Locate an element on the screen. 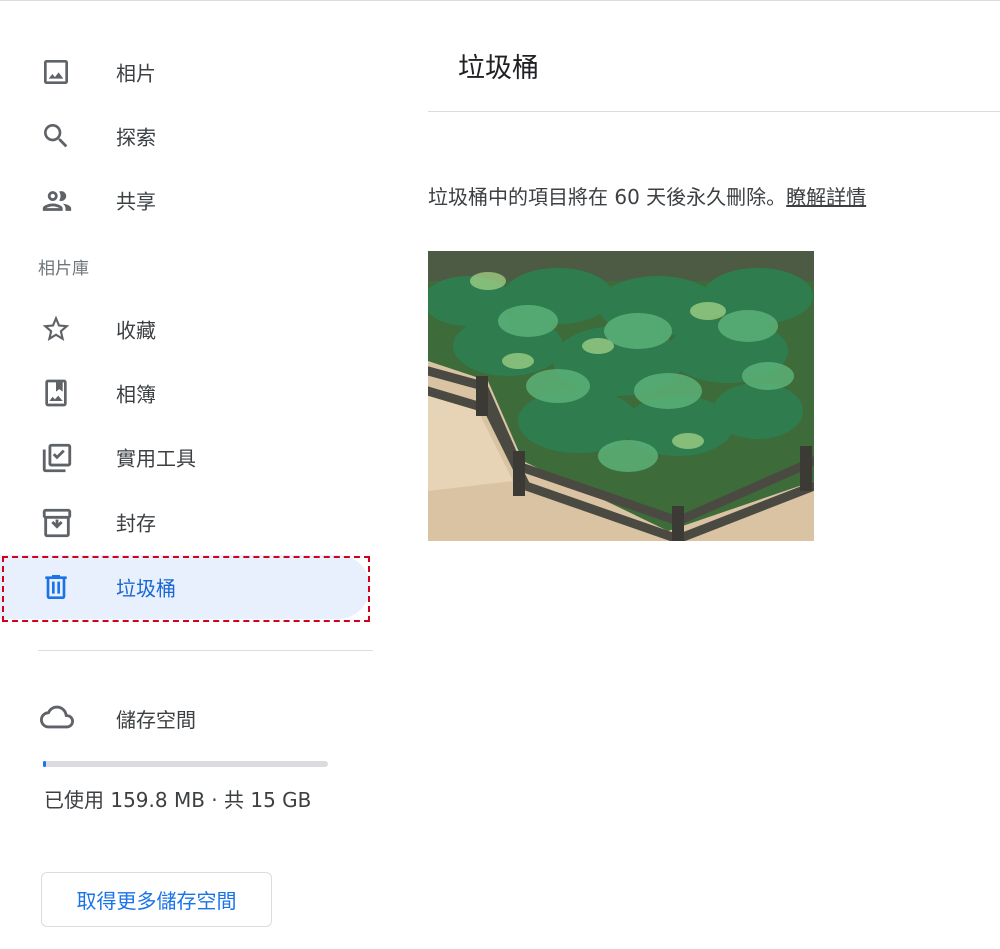 Image resolution: width=1000 pixels, height=949 pixels. storage-progress-bar is located at coordinates (185, 764).